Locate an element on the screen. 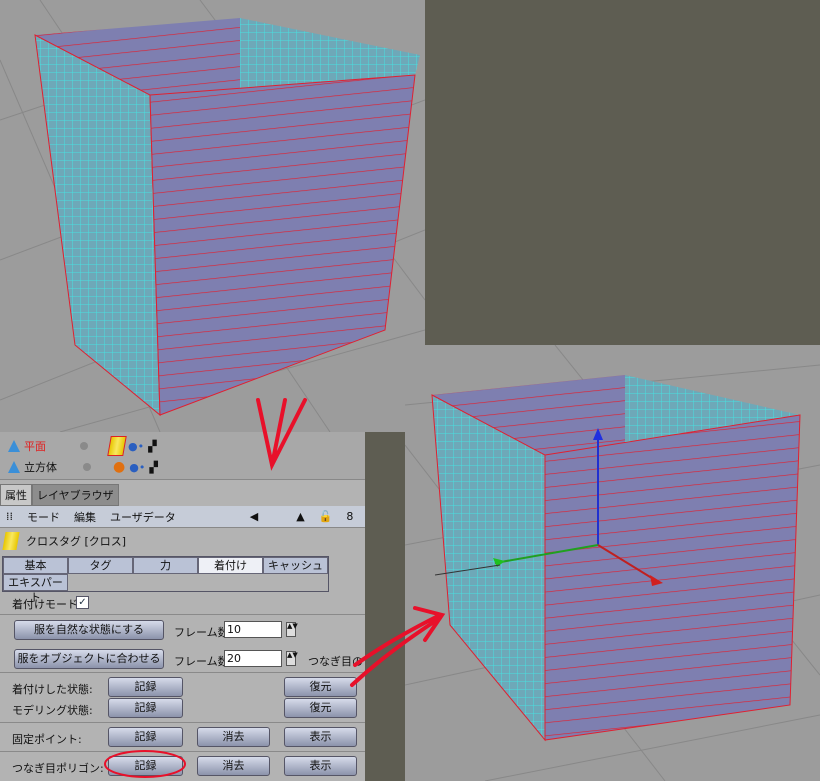 This screenshot has width=820, height=781. seam-polygons-label: つなぎ目ポリゴン: is located at coordinates (58, 768).